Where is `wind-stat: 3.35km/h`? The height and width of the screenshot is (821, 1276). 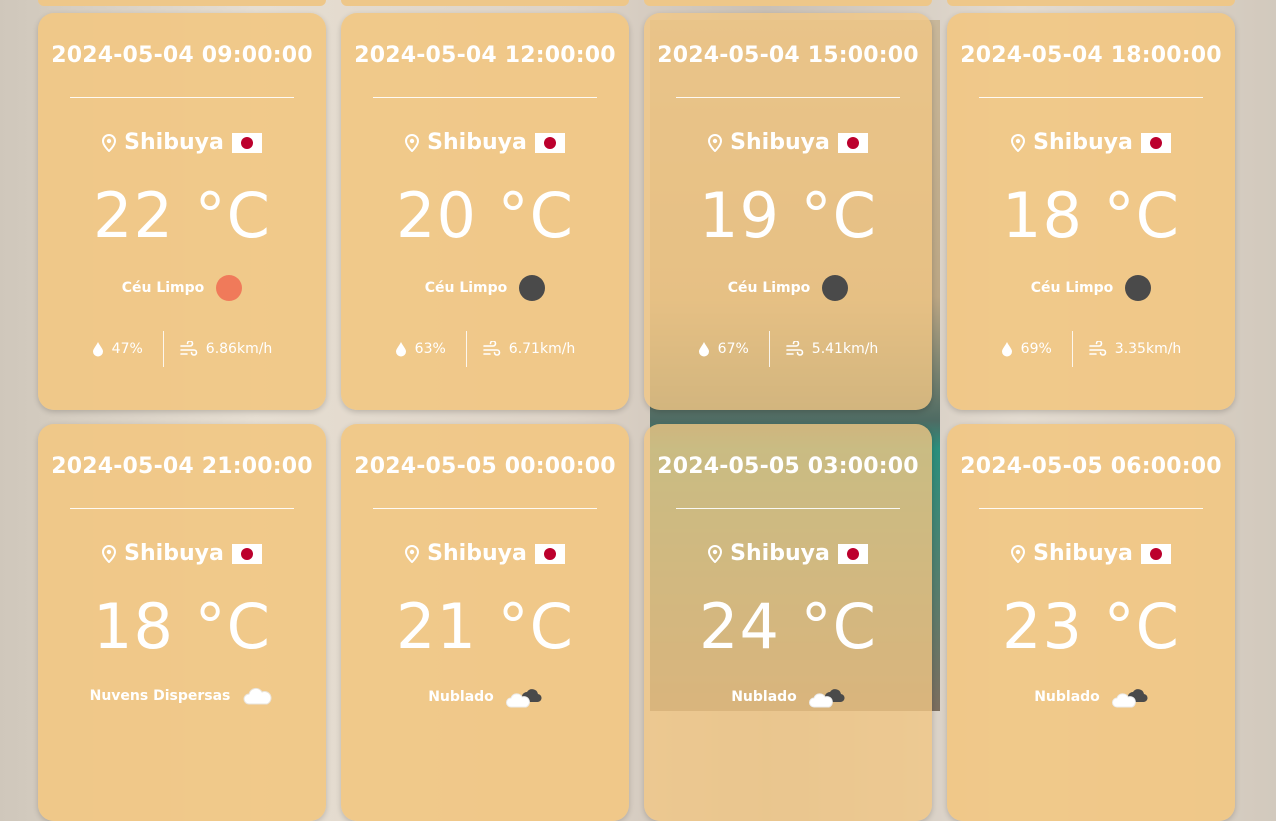
wind-stat: 3.35km/h is located at coordinates (1127, 349).